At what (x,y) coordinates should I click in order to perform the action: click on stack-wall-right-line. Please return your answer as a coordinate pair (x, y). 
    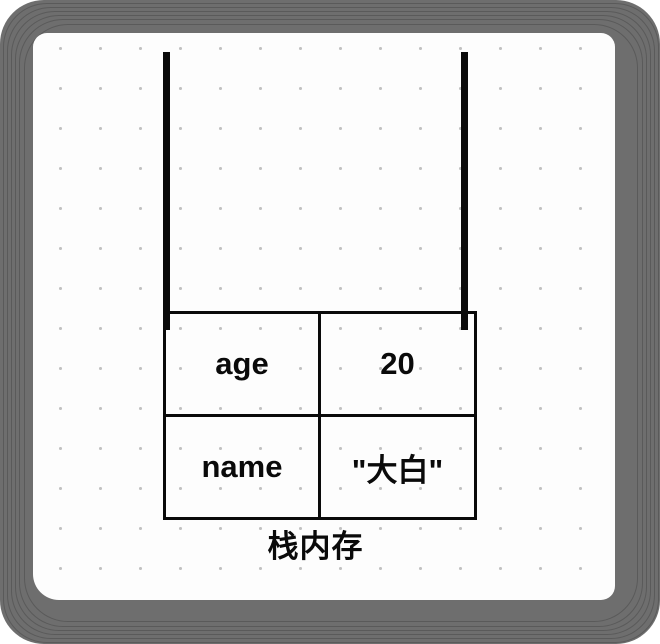
    Looking at the image, I should click on (464, 191).